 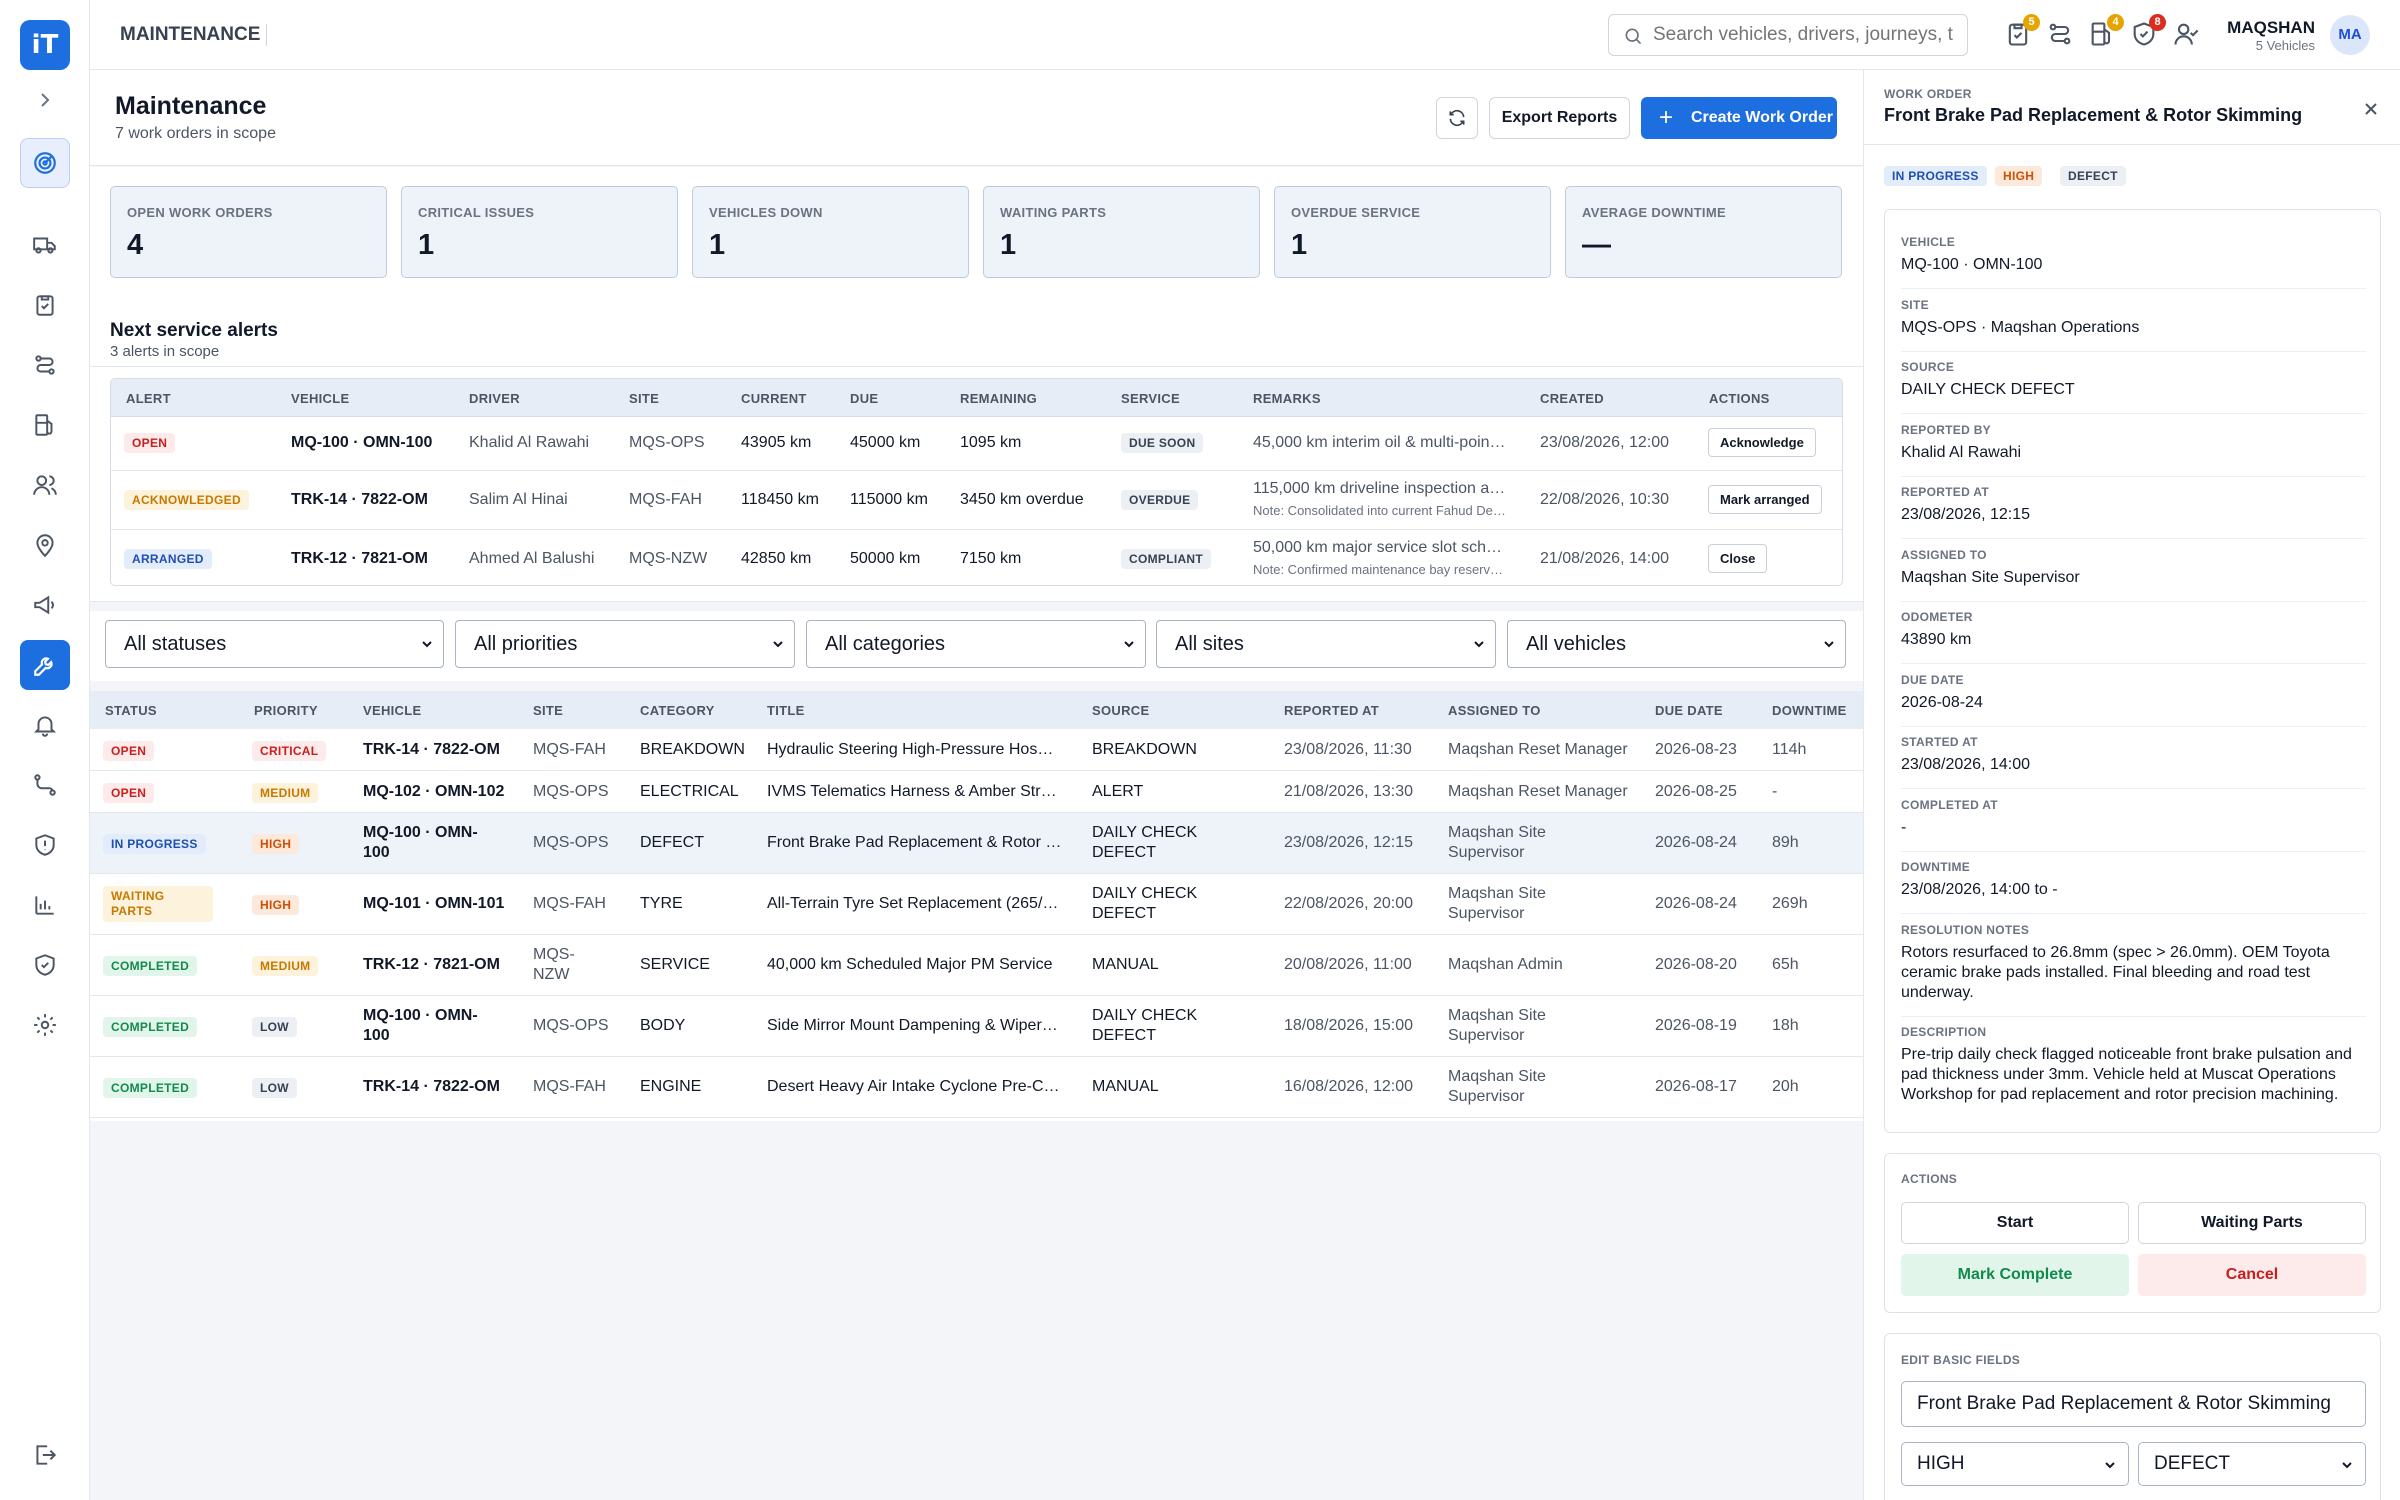 What do you see at coordinates (362, 442) in the screenshot?
I see `alert-vehicle: MQ-100 · OMN-100` at bounding box center [362, 442].